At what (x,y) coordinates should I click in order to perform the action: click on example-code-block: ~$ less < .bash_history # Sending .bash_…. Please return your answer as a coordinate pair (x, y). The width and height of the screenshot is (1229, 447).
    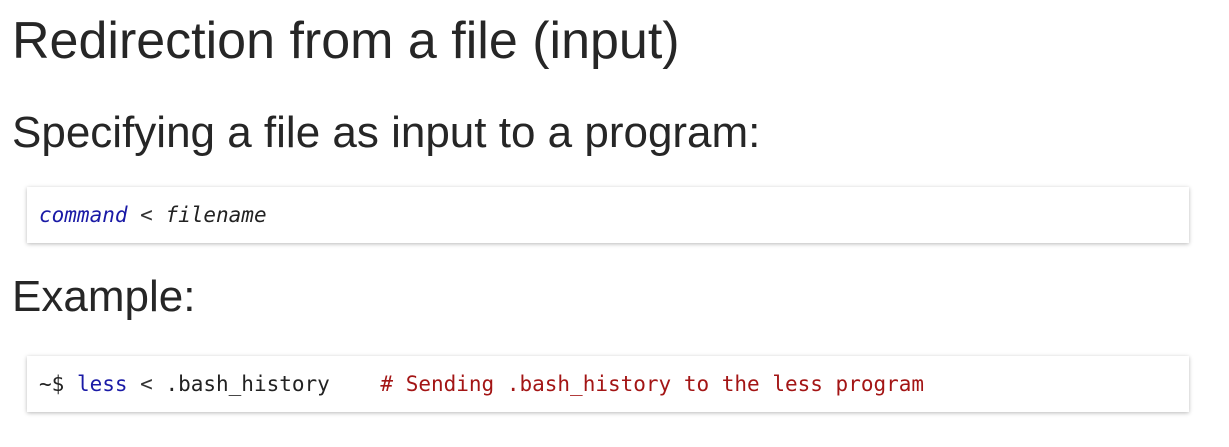
    Looking at the image, I should click on (608, 384).